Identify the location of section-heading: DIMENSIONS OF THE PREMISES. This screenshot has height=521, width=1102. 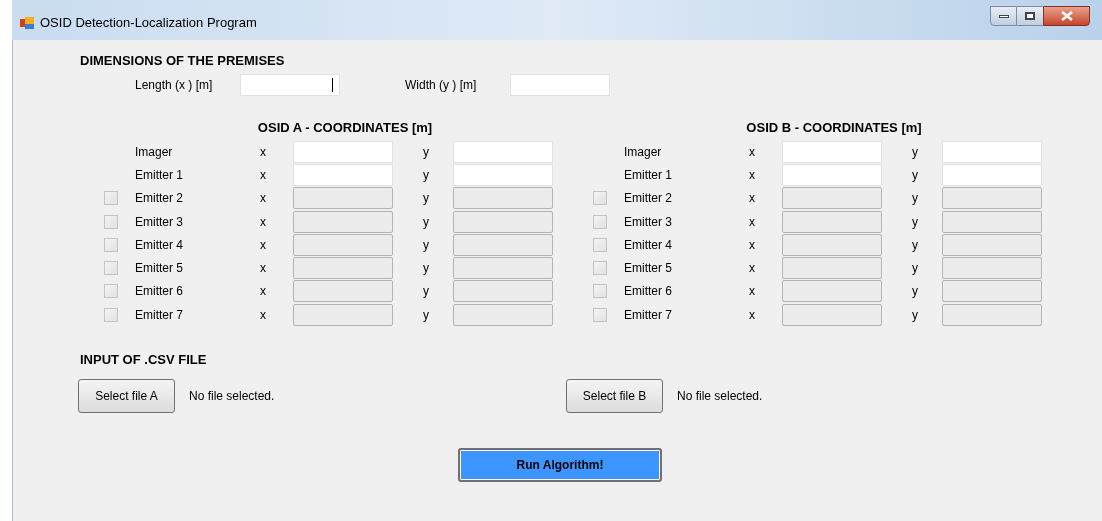
(182, 60).